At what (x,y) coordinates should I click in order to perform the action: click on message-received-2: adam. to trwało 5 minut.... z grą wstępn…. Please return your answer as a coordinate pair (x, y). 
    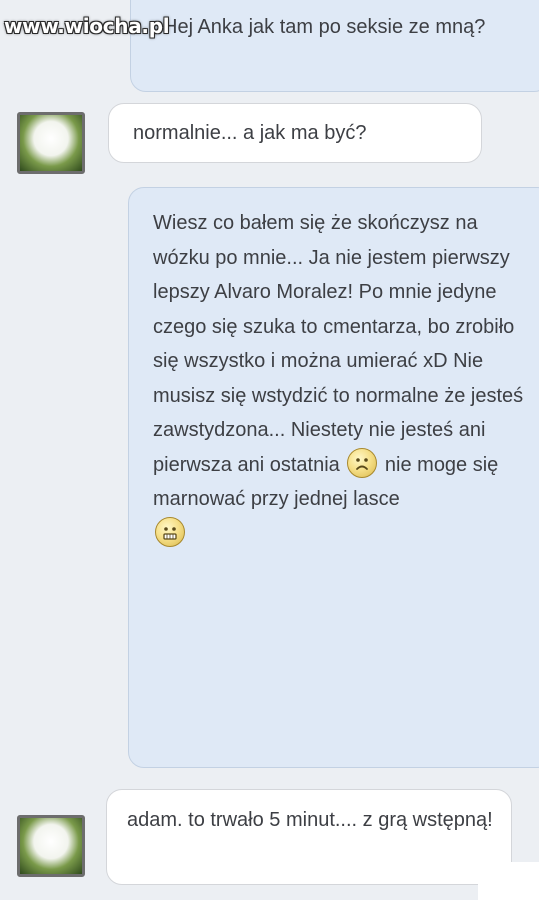
    Looking at the image, I should click on (309, 837).